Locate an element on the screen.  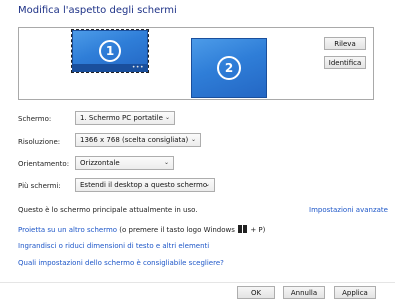
project-link: Proietta su un altro schermo is located at coordinates (67, 230).